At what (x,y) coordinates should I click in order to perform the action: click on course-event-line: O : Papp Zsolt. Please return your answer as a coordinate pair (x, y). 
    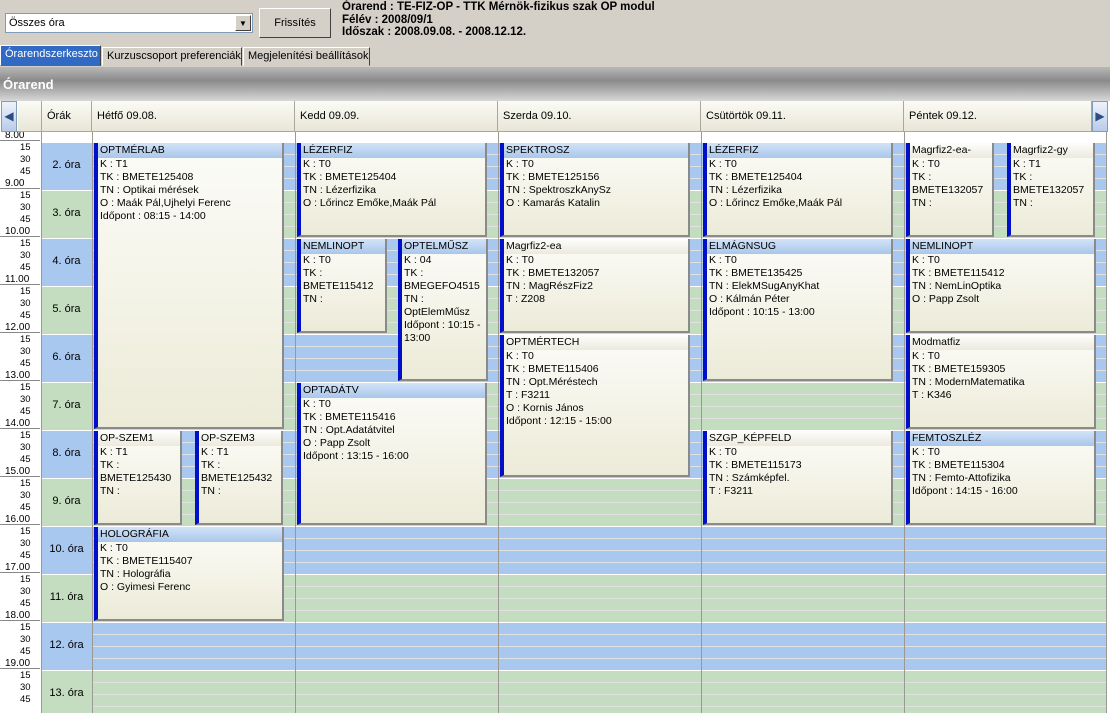
    Looking at the image, I should click on (337, 443).